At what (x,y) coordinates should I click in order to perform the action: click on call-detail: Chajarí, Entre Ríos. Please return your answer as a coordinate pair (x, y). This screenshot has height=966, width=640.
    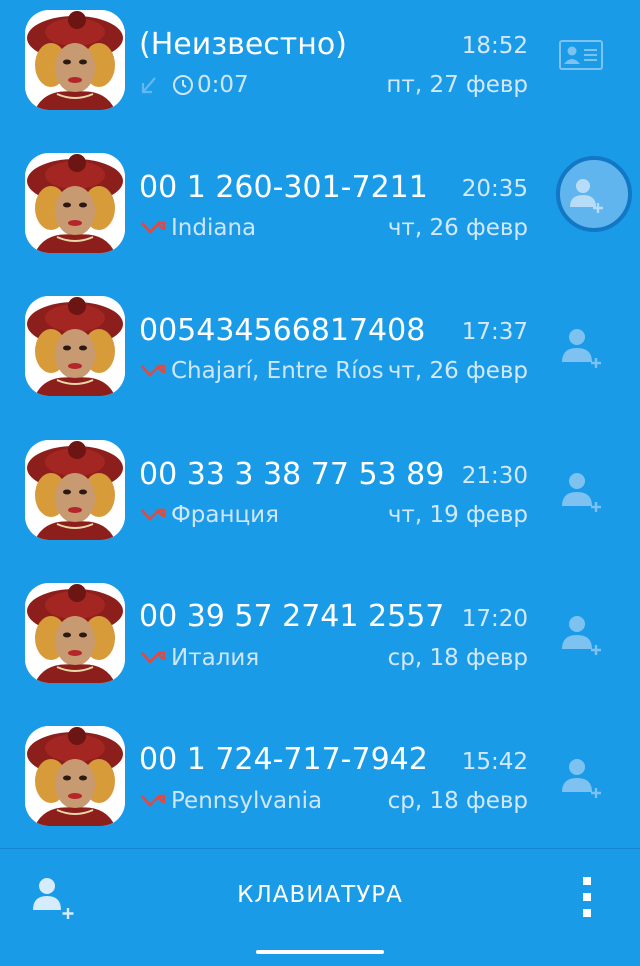
    Looking at the image, I should click on (261, 371).